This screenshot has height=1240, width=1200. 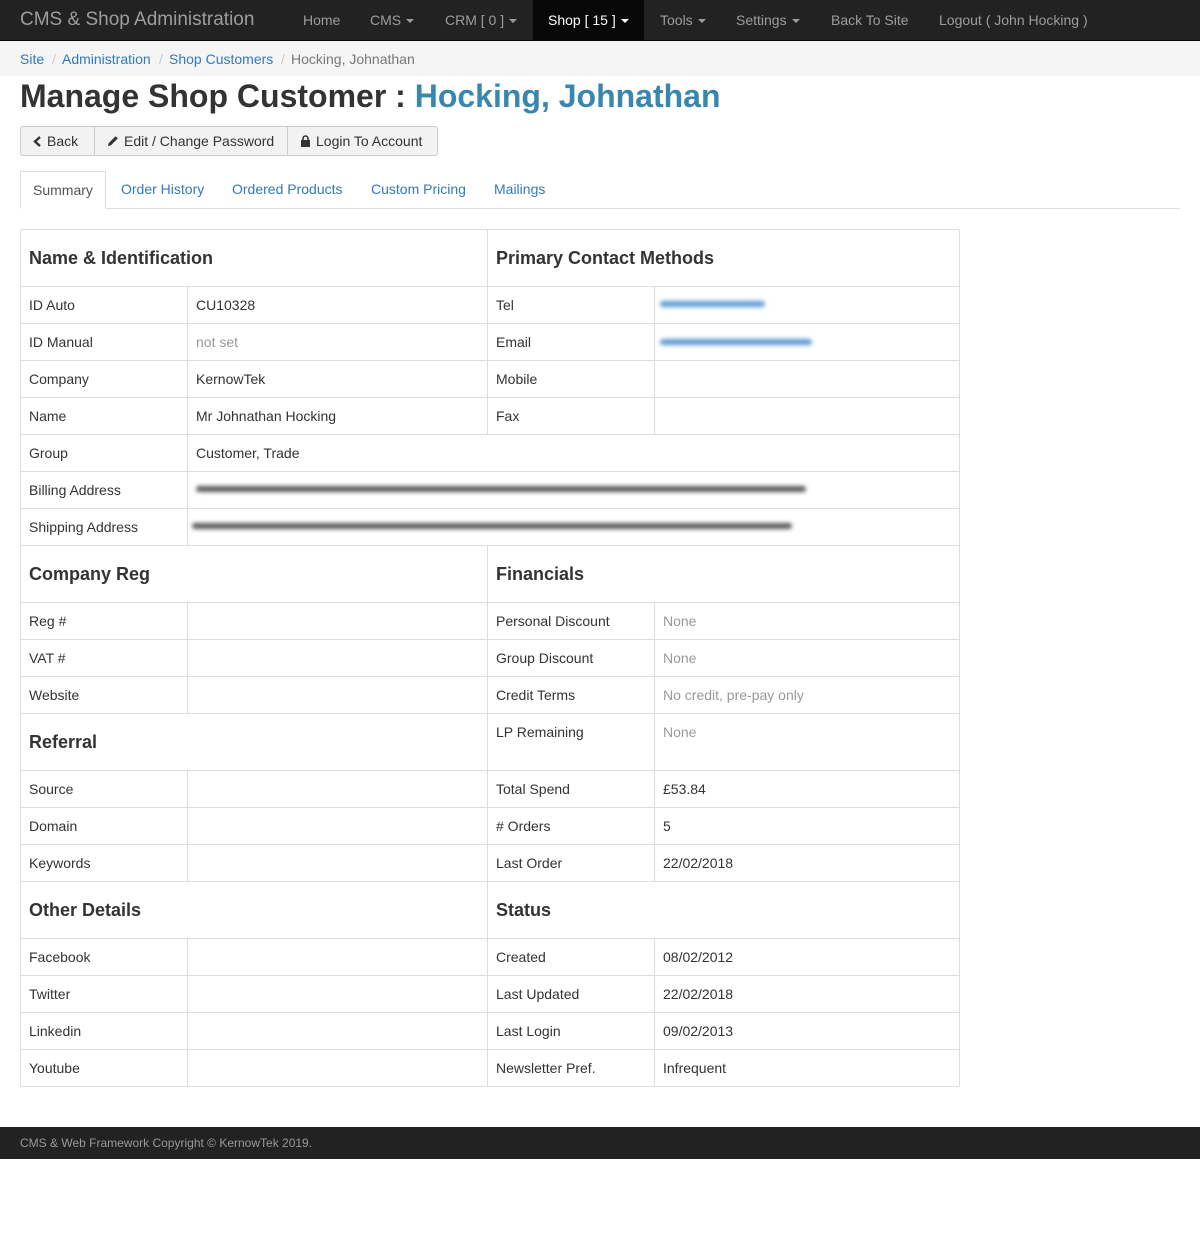 What do you see at coordinates (32, 59) in the screenshot?
I see `breadcrumb-site: Site` at bounding box center [32, 59].